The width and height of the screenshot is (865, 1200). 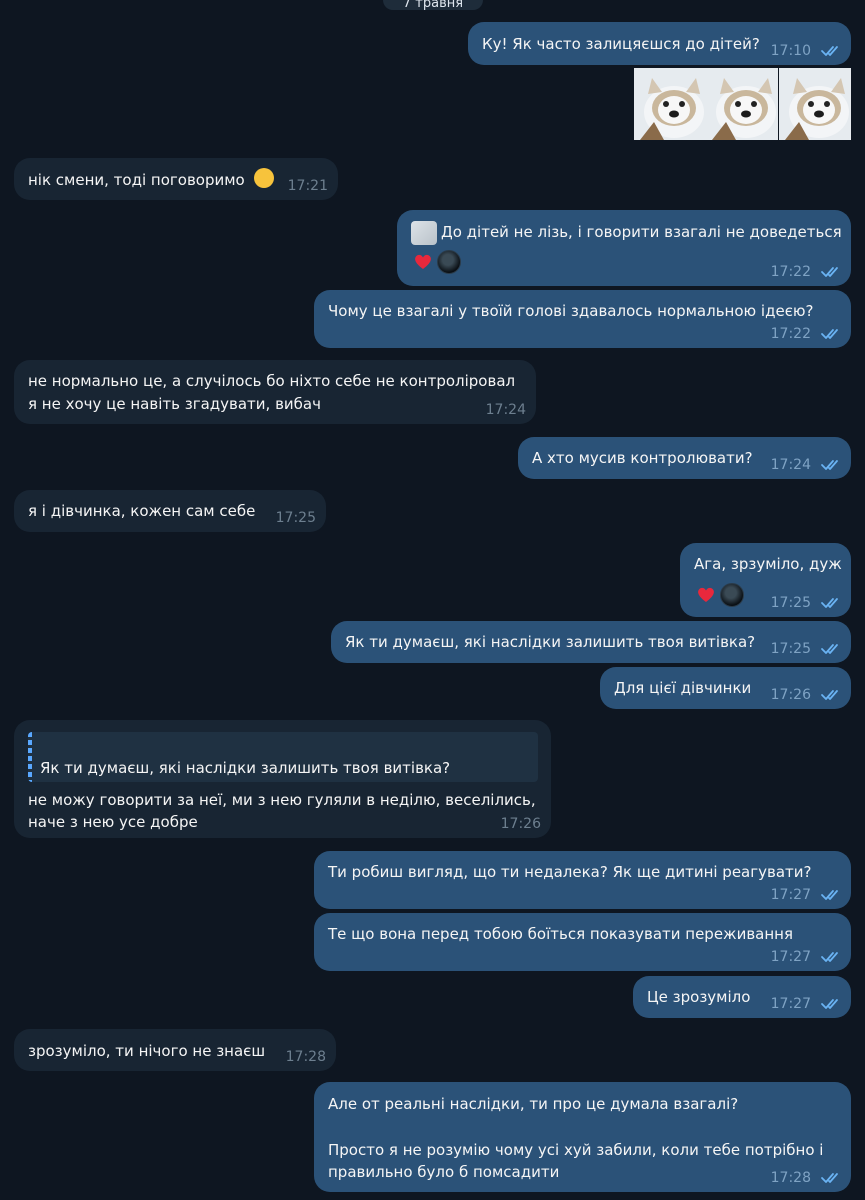 I want to click on date-label: 7 травня, so click(x=433, y=5).